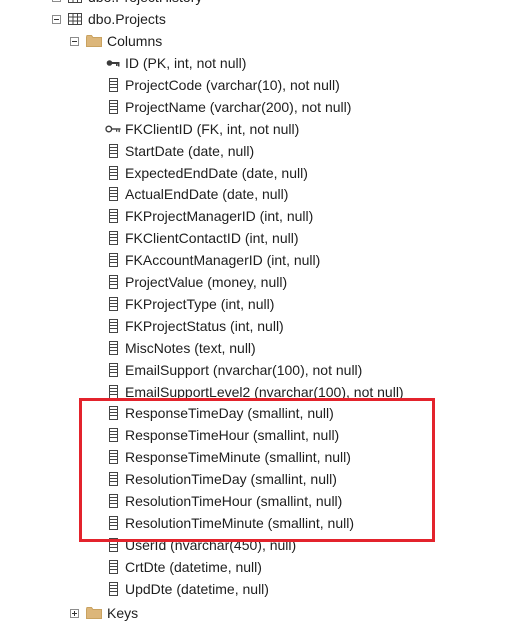  Describe the element at coordinates (238, 457) in the screenshot. I see `column-label: ResponseTimeMinute (smallint, null)` at that location.